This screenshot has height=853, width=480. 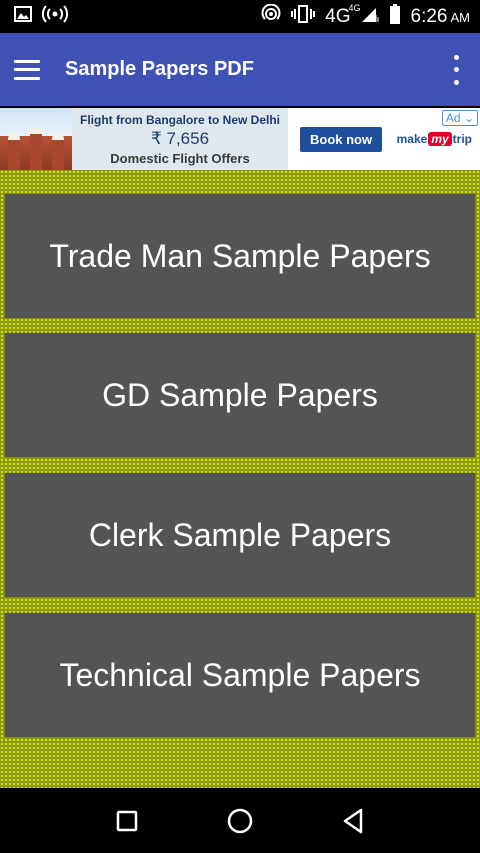 What do you see at coordinates (462, 139) in the screenshot?
I see `brand-trip: trip` at bounding box center [462, 139].